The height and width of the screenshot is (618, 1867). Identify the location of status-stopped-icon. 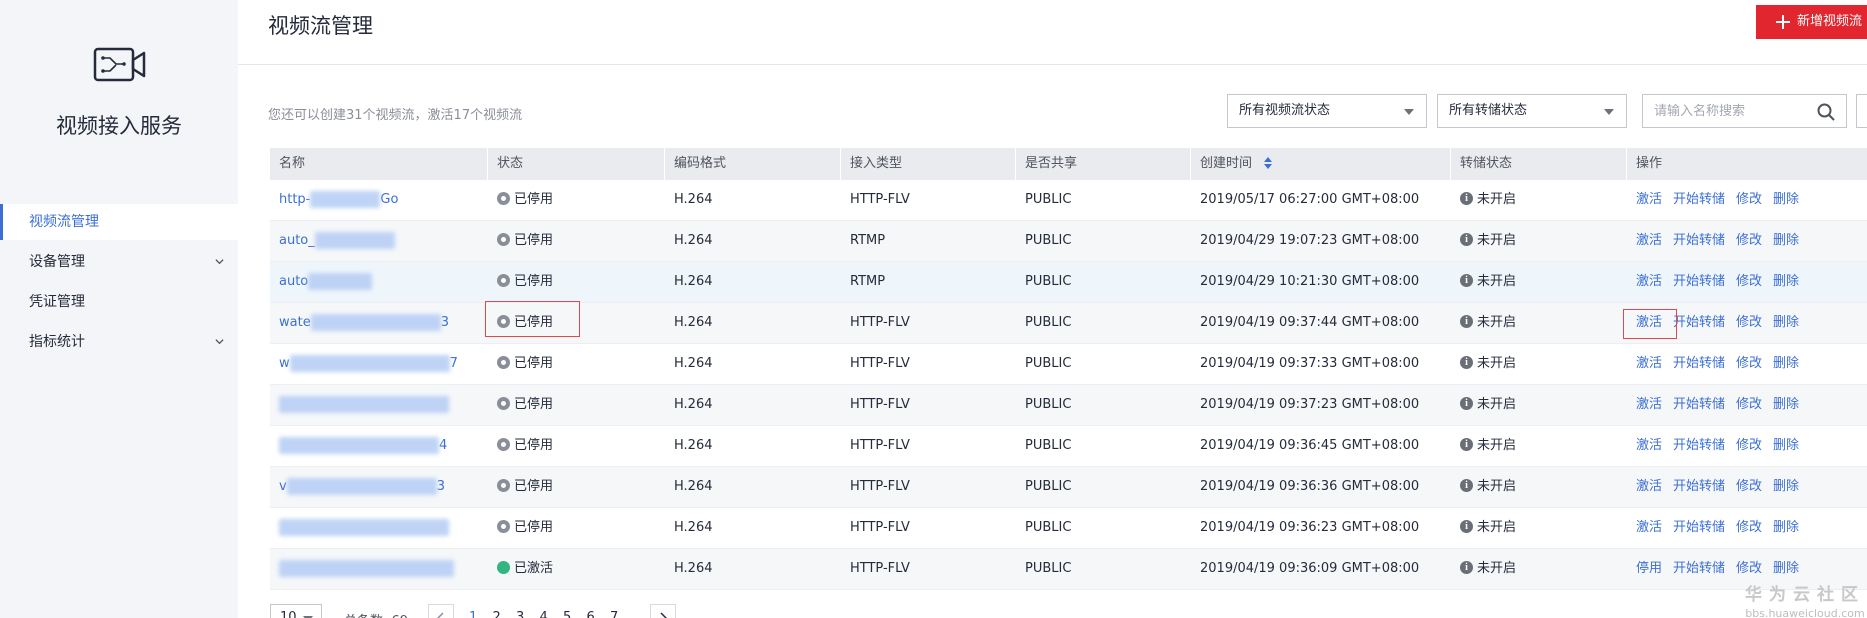
(503, 362).